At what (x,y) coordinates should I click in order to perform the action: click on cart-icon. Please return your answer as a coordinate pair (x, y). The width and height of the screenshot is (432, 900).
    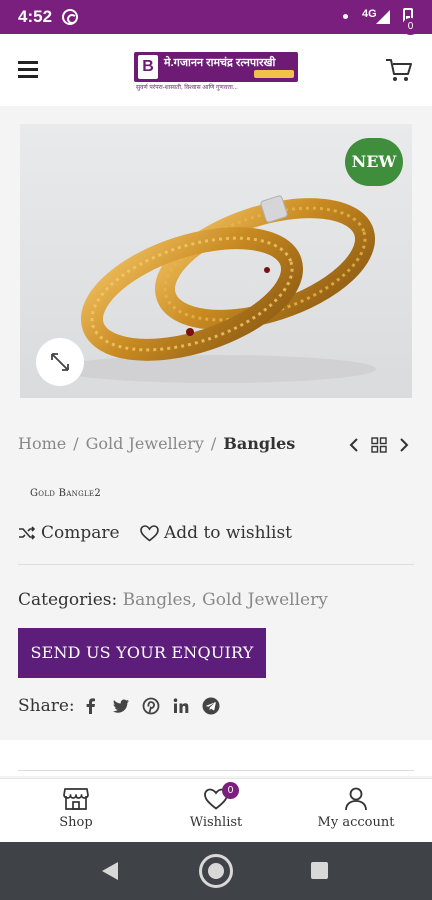
    Looking at the image, I should click on (399, 70).